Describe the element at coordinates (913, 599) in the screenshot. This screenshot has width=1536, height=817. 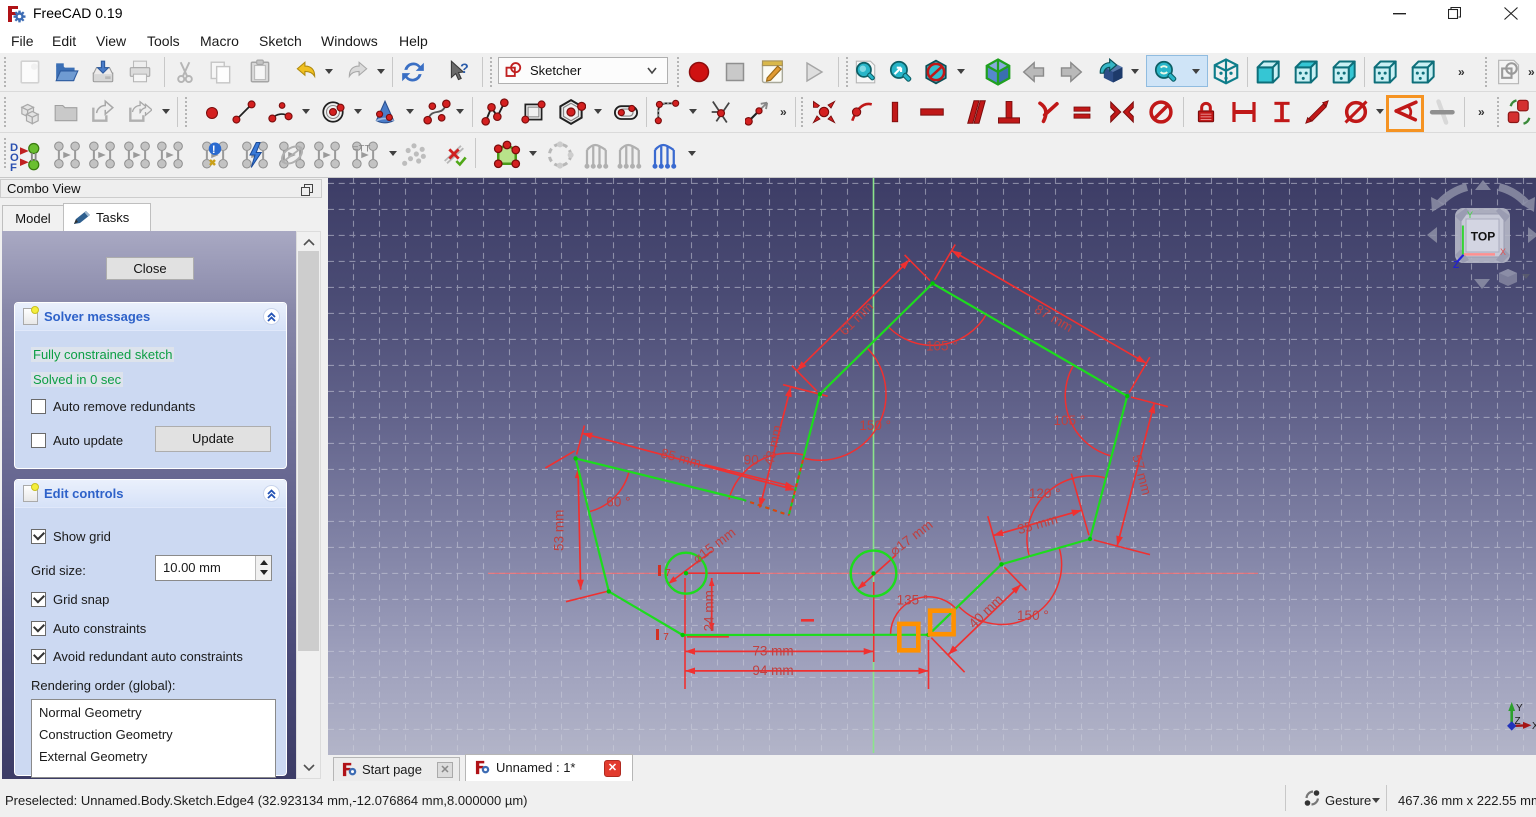
I see `svg-text: 135 °` at that location.